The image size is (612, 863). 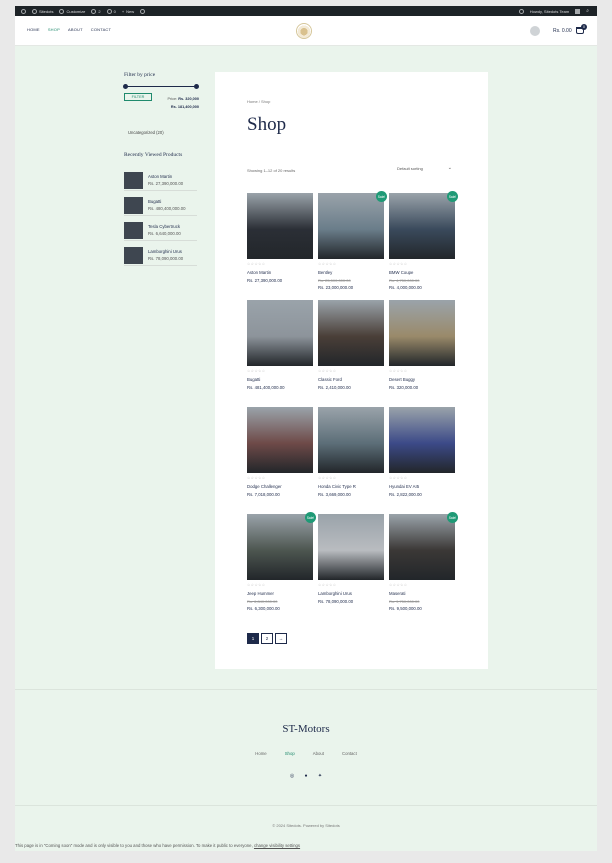 I want to click on product-name: Aston Martin, so click(x=259, y=272).